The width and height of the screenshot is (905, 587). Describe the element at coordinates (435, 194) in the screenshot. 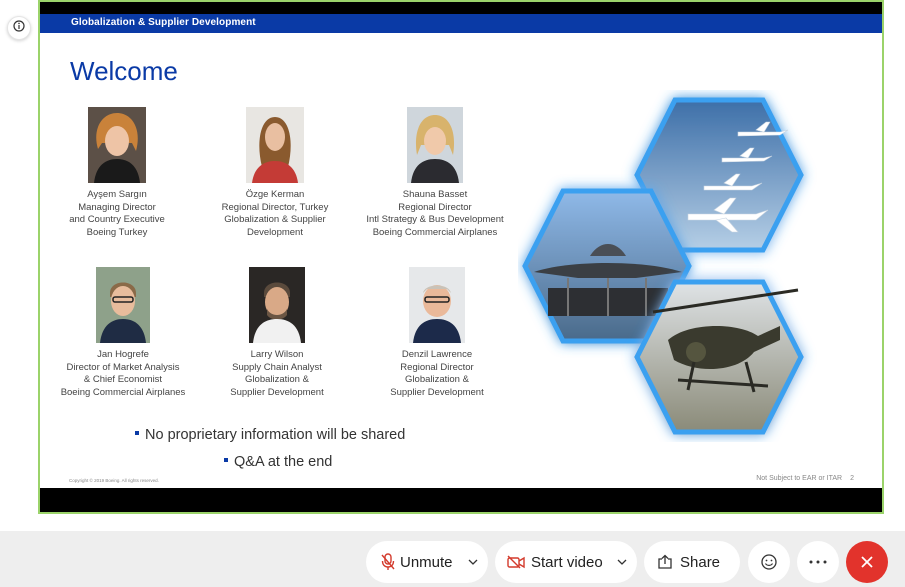

I see `person-name: Shauna Basset` at that location.